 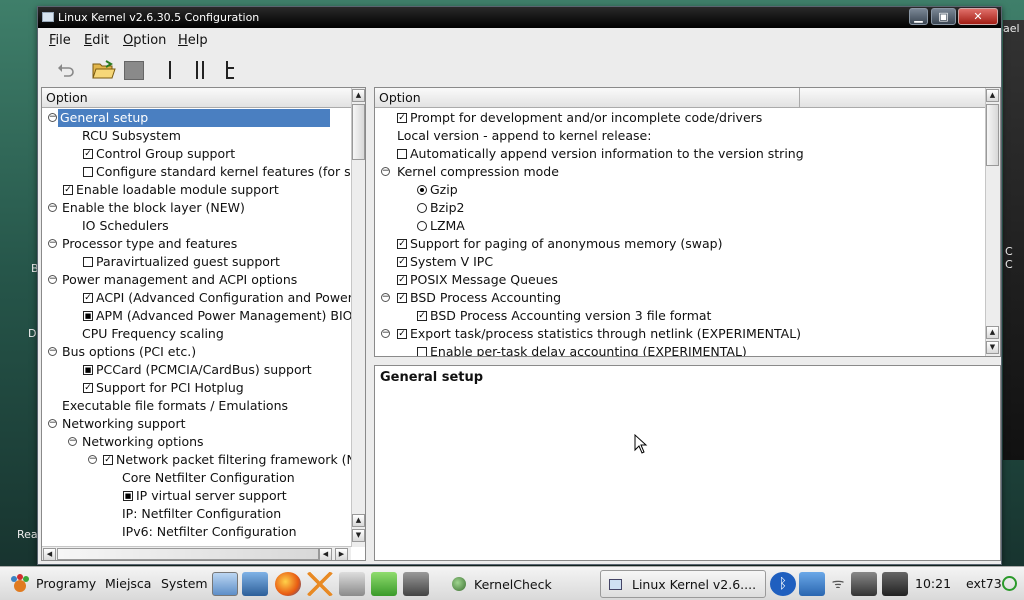 What do you see at coordinates (149, 244) in the screenshot?
I see `tree-item: Processor type and features` at bounding box center [149, 244].